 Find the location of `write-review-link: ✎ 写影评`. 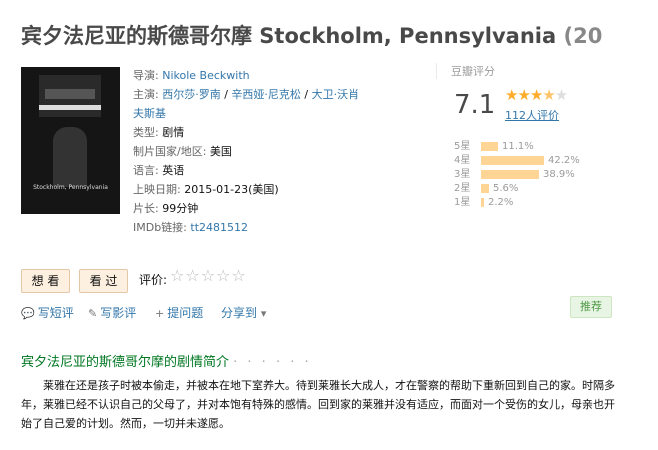

write-review-link: ✎ 写影评 is located at coordinates (112, 312).